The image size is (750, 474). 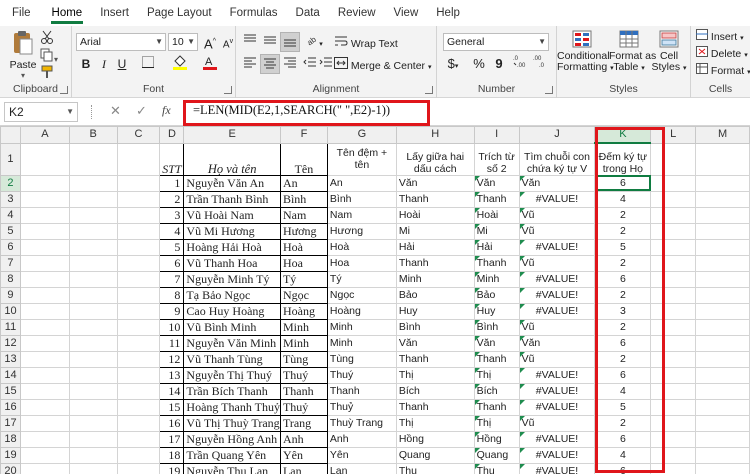 I want to click on cell-ten-dem-ten: Hương, so click(x=361, y=231).